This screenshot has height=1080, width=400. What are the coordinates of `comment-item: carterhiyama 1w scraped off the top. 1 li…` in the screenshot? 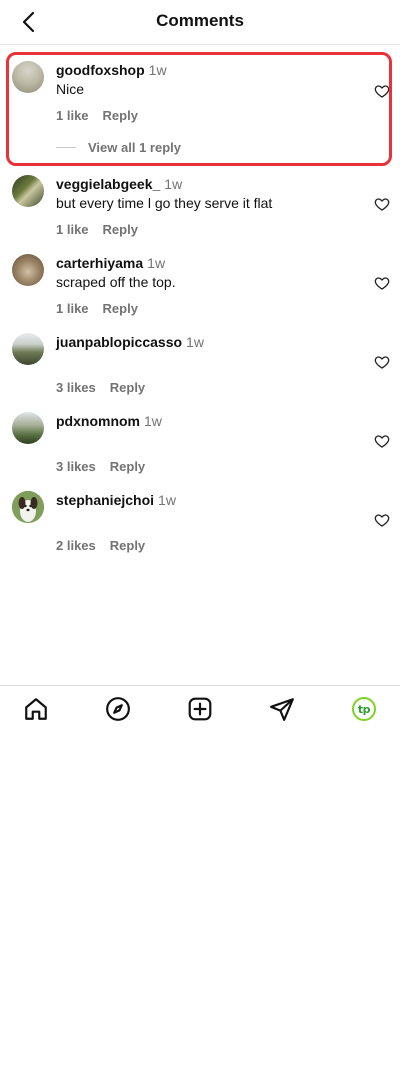 It's located at (200, 290).